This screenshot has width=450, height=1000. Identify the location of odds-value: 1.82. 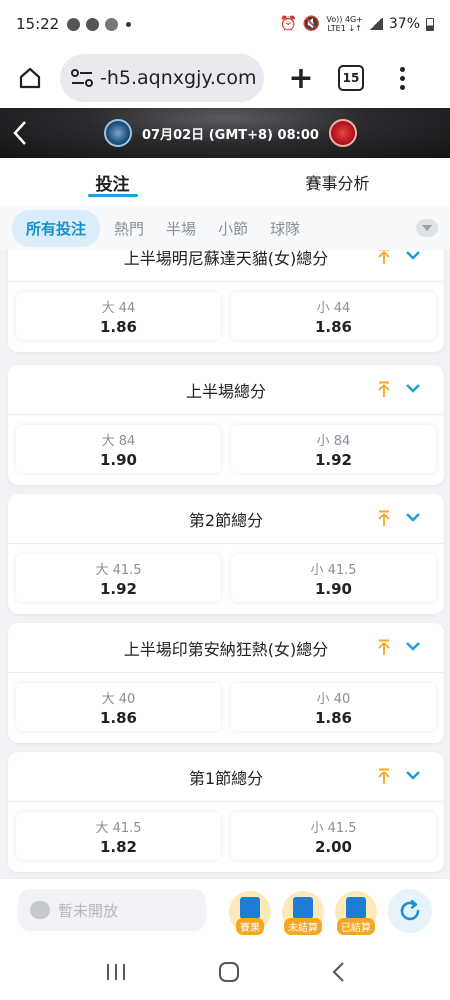
(118, 846).